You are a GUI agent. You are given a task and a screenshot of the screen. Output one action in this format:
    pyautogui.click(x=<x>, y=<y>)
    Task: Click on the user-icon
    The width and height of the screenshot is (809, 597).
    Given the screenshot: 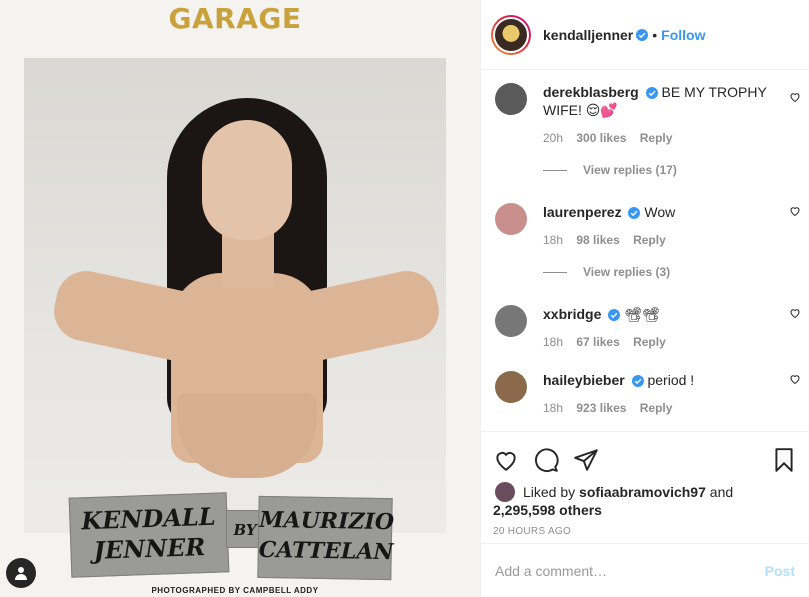 What is the action you would take?
    pyautogui.click(x=21, y=573)
    